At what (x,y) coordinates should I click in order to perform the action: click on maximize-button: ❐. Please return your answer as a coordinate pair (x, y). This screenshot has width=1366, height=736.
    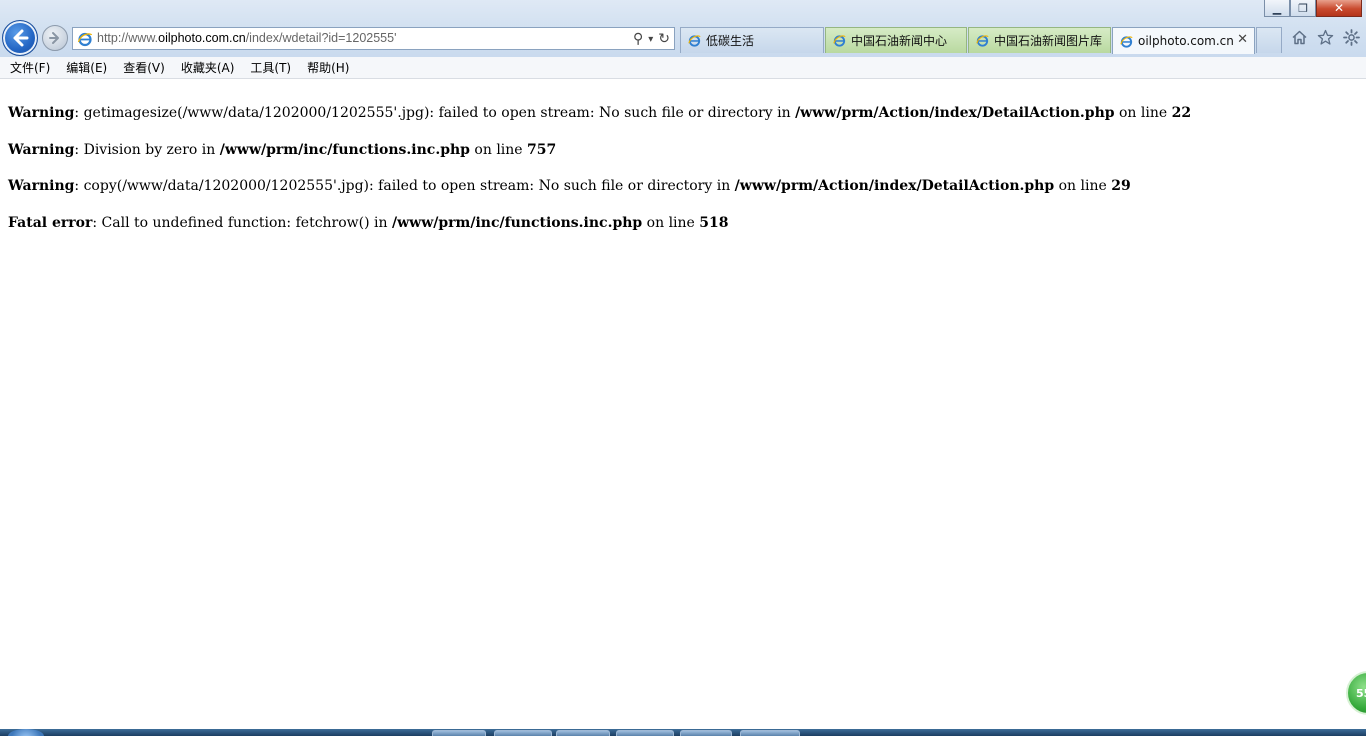
    Looking at the image, I should click on (1303, 8).